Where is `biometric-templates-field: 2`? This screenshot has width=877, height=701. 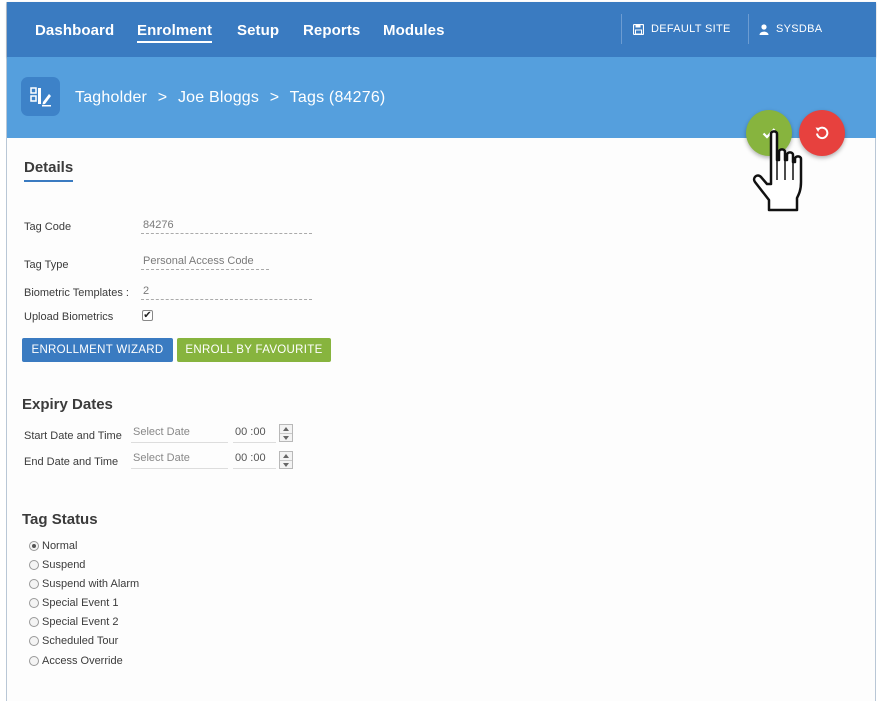
biometric-templates-field: 2 is located at coordinates (226, 292).